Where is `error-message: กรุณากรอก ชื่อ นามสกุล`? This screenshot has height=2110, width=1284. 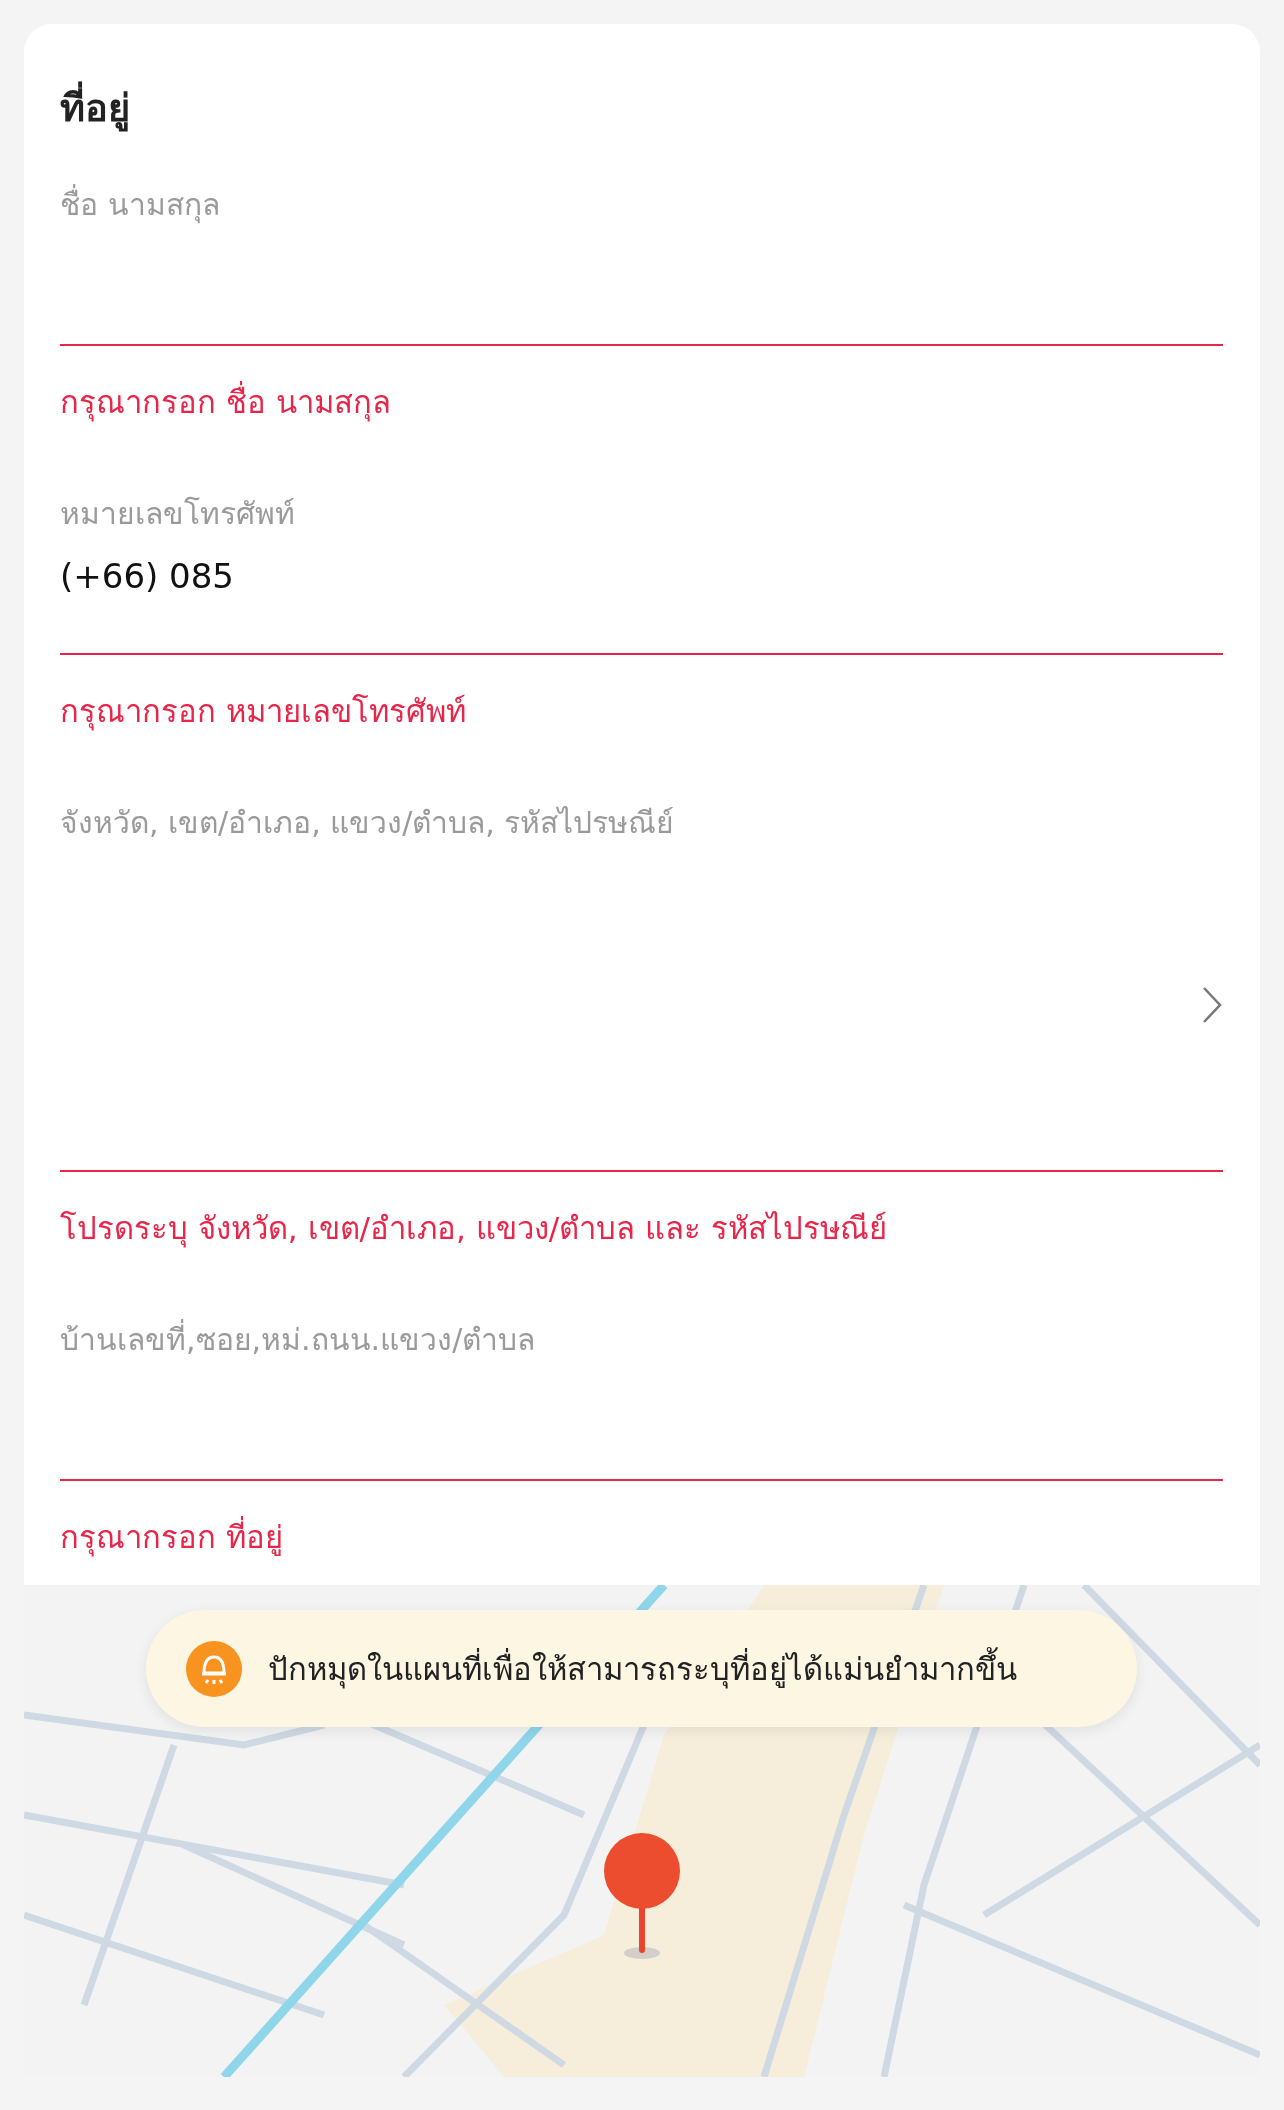
error-message: กรุณากรอก ชื่อ นามสกุล is located at coordinates (641, 402).